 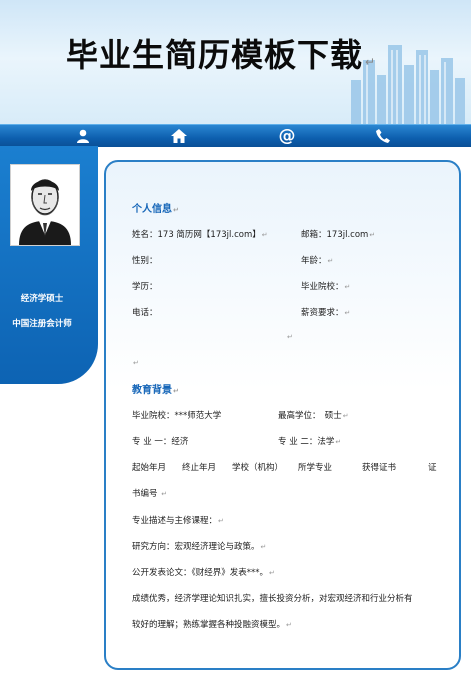 I want to click on field-school: 毕业院校：↵, so click(x=326, y=287).